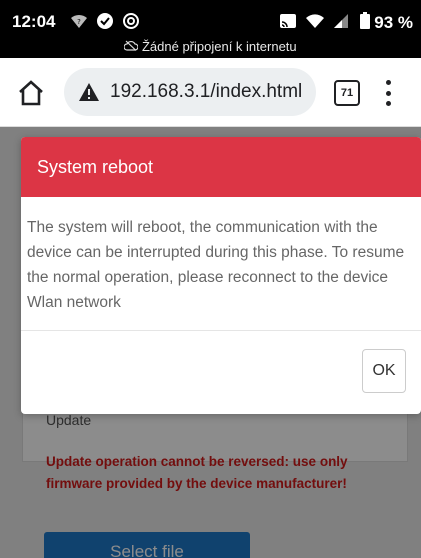 The image size is (421, 558). I want to click on browser-toolbar: 192.168.3.1/index.html 71, so click(210, 92).